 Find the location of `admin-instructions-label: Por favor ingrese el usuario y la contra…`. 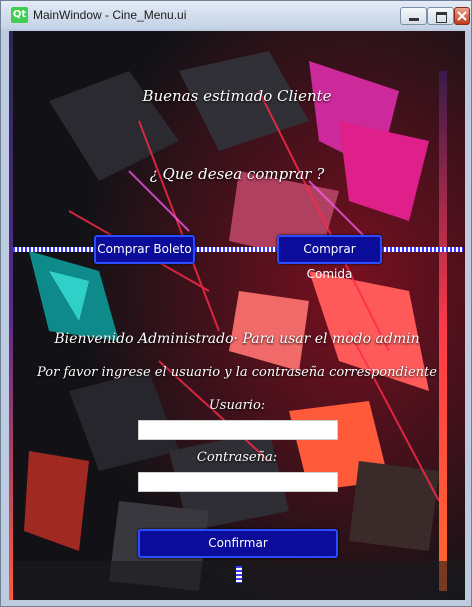

admin-instructions-label: Por favor ingrese el usuario y la contra… is located at coordinates (237, 372).